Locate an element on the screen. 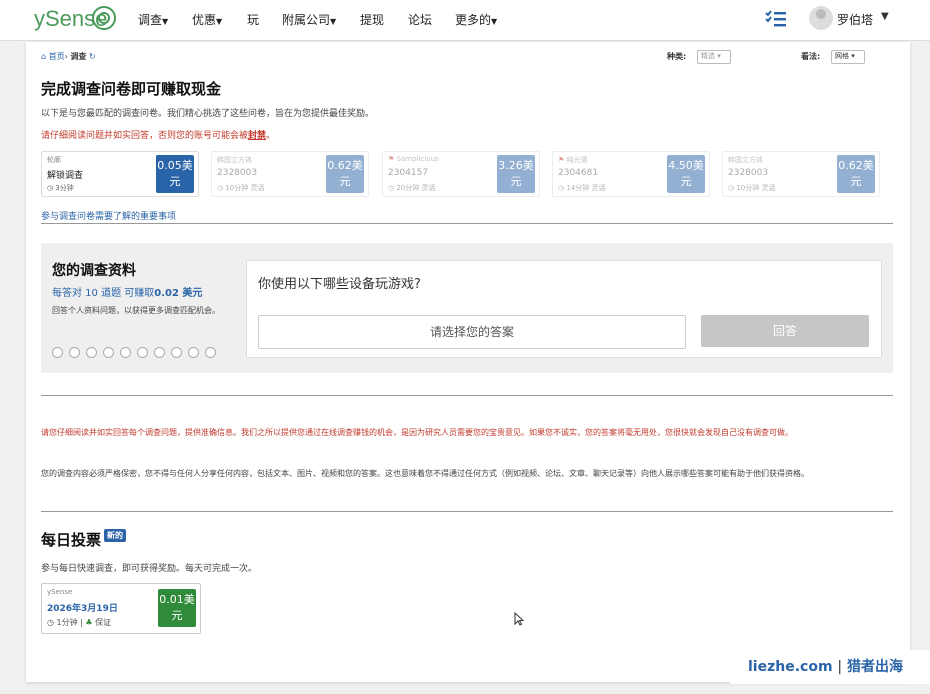  important-info-link: 参与调查问卷需要了解的重要事项 is located at coordinates (108, 215).